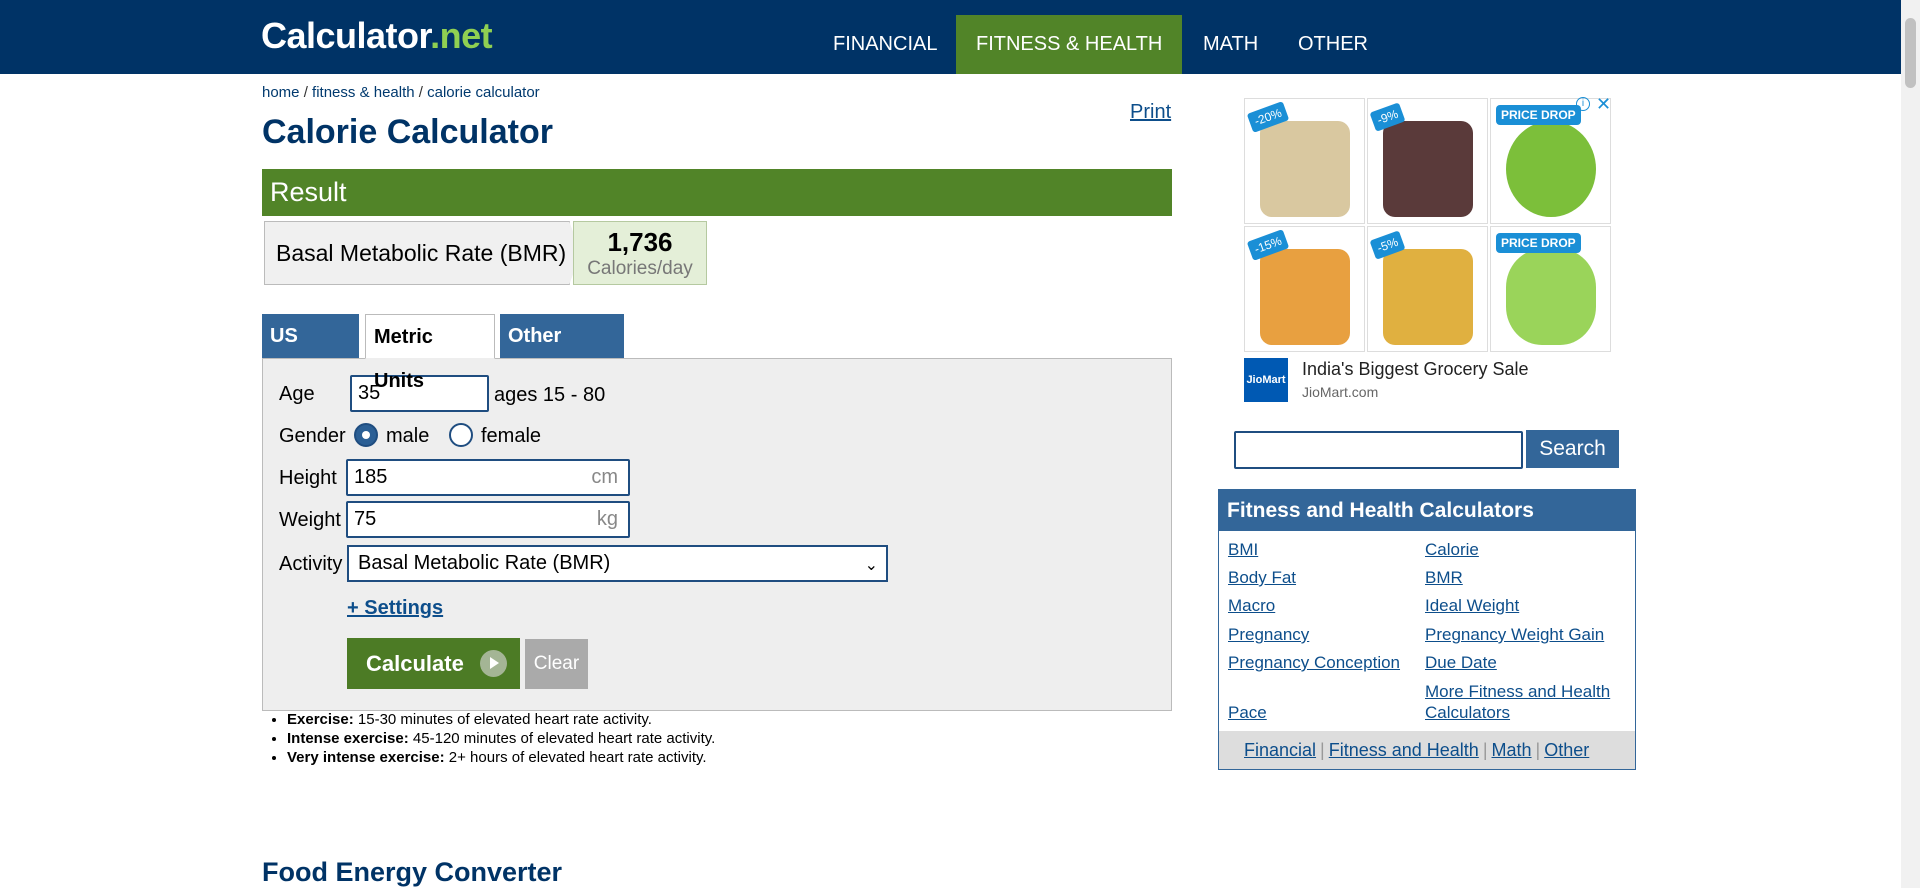  I want to click on activity-label: Activity, so click(311, 564).